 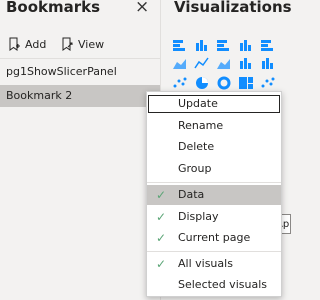 What do you see at coordinates (268, 62) in the screenshot?
I see `ribbon-chart-icon` at bounding box center [268, 62].